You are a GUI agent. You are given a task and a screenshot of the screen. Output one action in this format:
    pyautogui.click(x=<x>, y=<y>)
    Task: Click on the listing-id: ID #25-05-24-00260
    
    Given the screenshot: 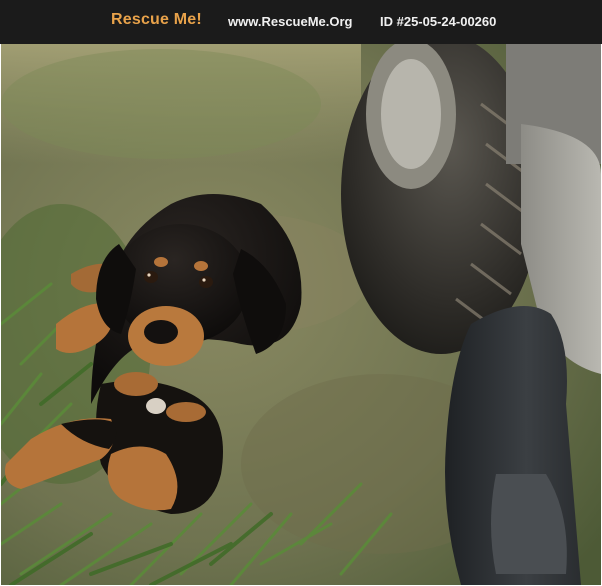 What is the action you would take?
    pyautogui.click(x=438, y=21)
    